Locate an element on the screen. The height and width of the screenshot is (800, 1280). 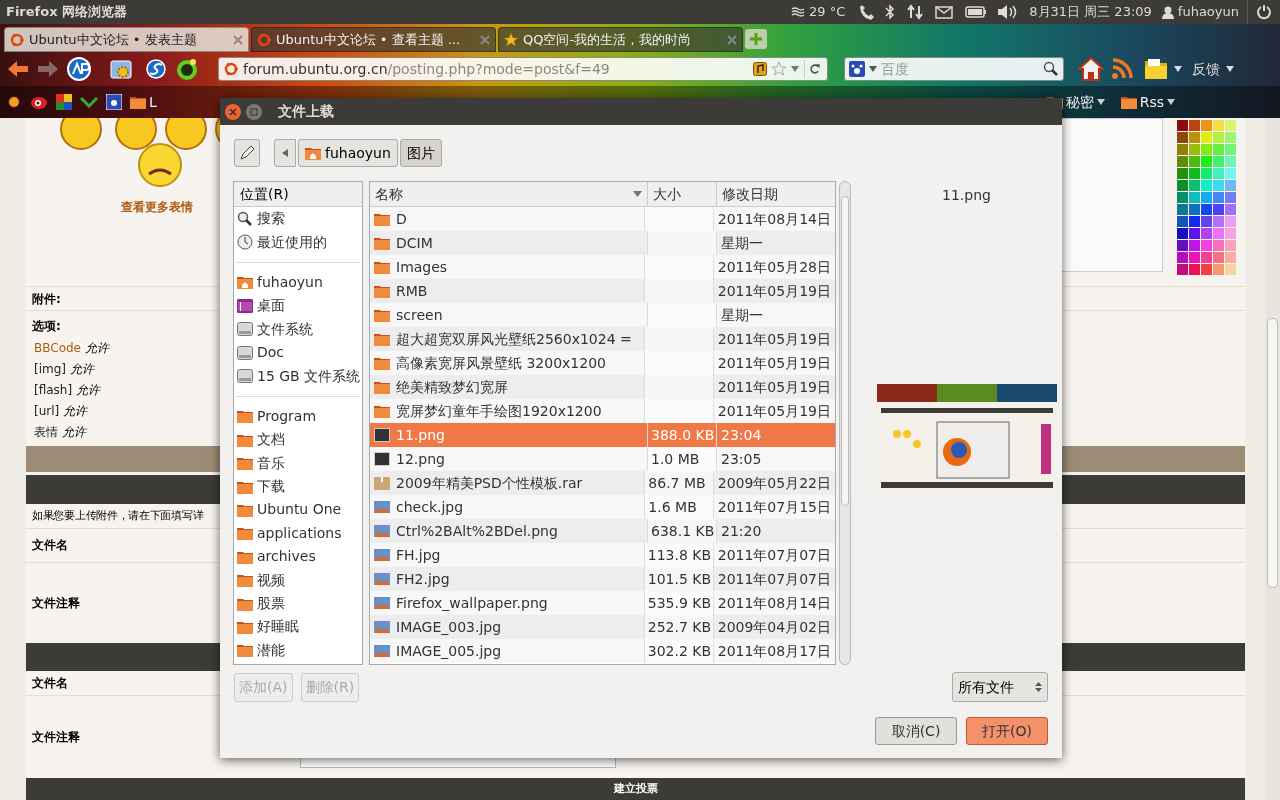
column-header: 大小 is located at coordinates (682, 194).